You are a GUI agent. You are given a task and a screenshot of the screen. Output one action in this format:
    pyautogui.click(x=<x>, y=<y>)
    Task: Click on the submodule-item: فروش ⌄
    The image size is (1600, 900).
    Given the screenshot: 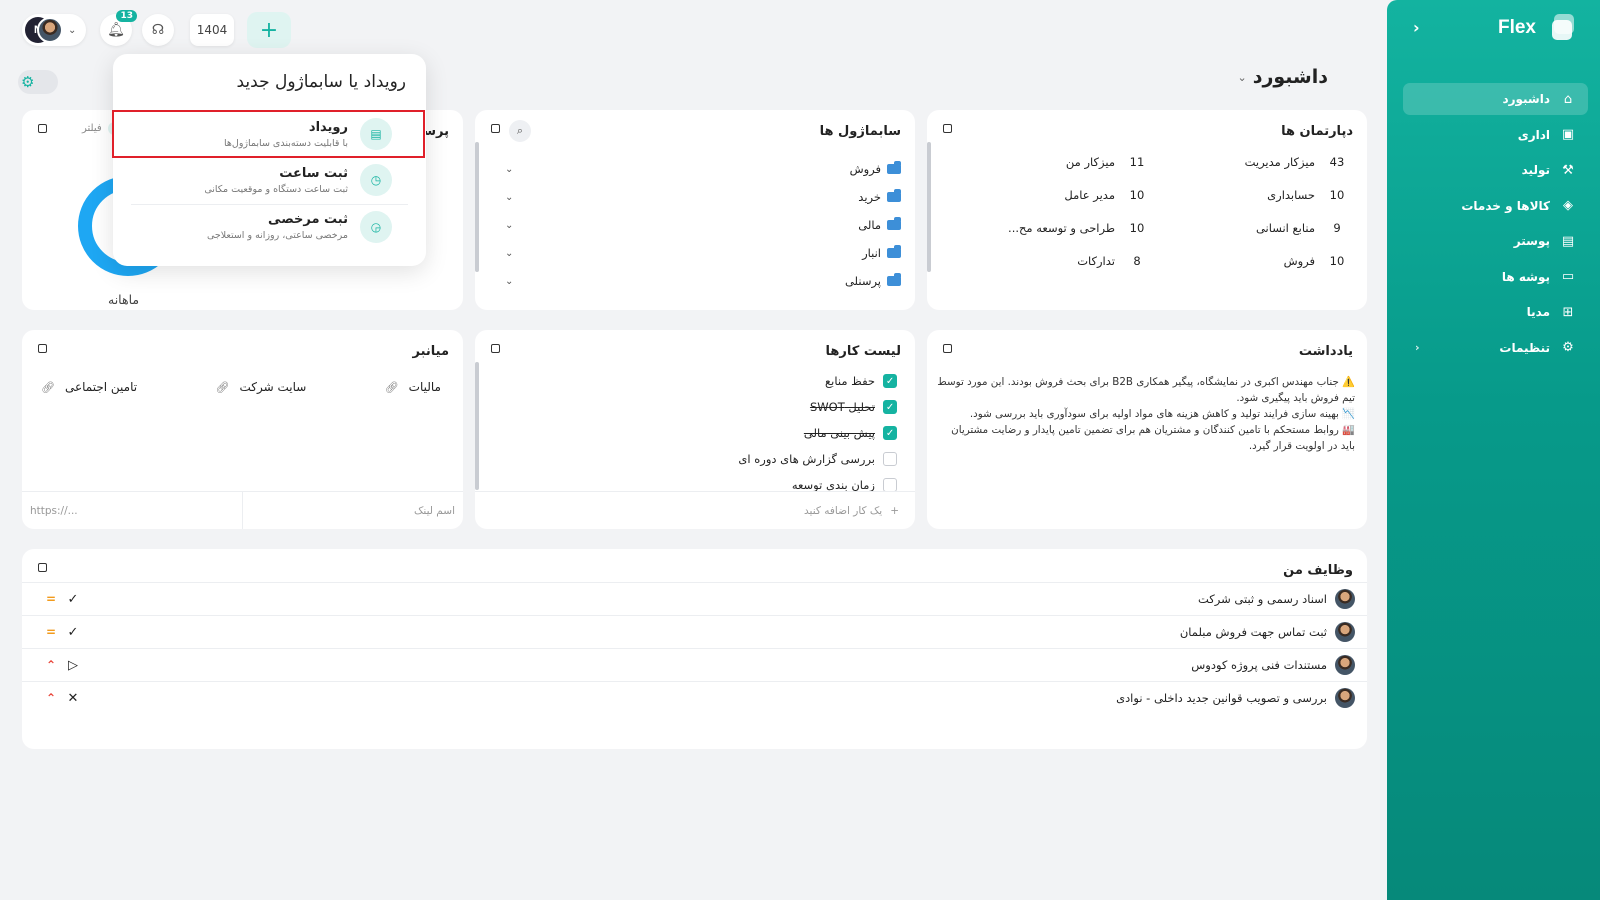 What is the action you would take?
    pyautogui.click(x=701, y=169)
    